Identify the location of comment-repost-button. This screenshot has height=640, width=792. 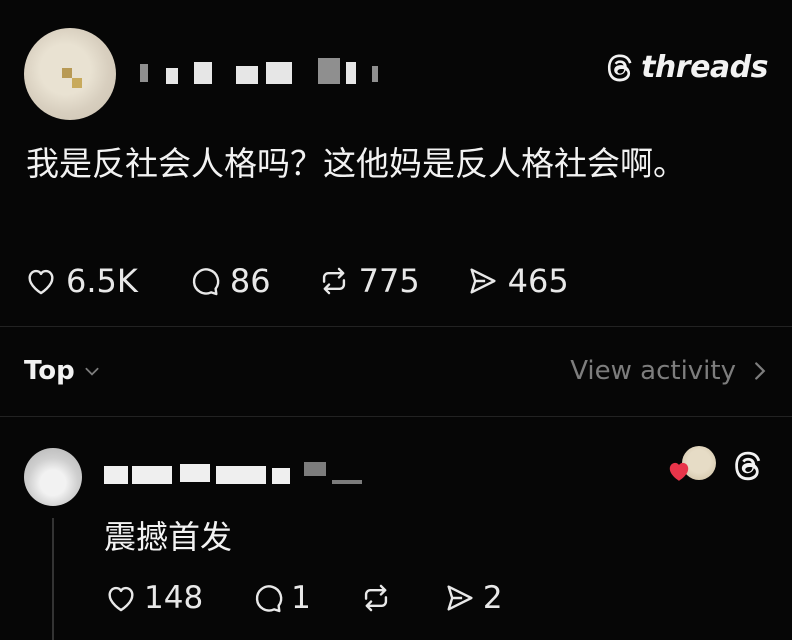
(379, 598).